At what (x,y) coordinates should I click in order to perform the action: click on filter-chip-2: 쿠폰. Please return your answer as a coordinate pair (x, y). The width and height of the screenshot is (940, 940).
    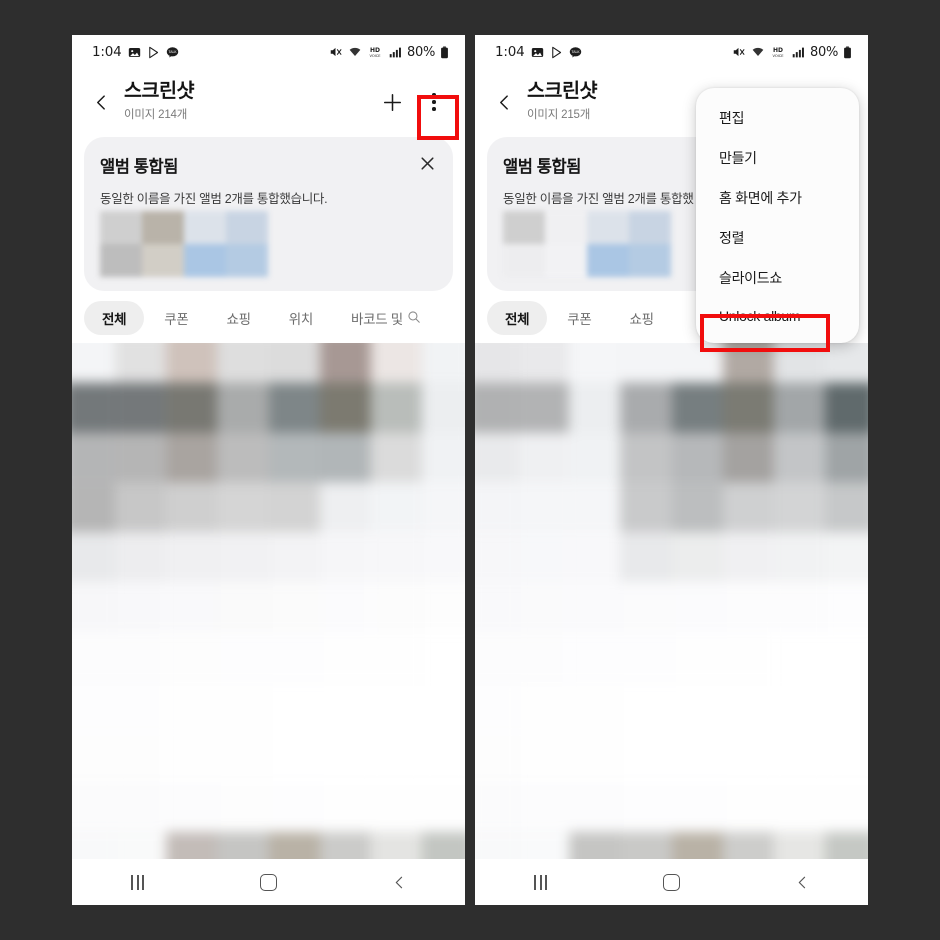
    Looking at the image, I should click on (579, 318).